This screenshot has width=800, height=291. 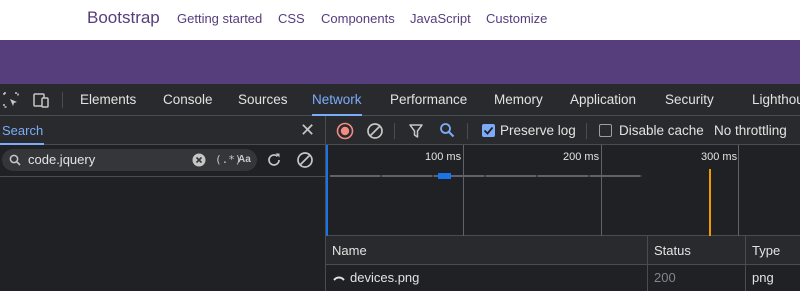 I want to click on nav-link-getting-started: Getting started, so click(x=219, y=18).